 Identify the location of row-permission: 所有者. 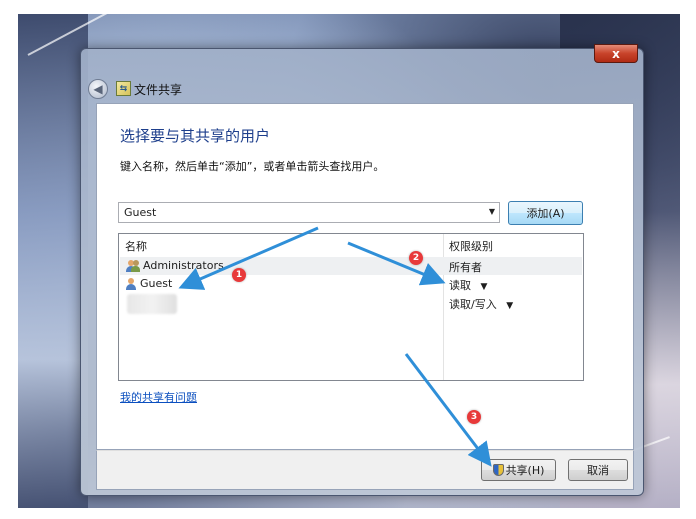
(465, 267).